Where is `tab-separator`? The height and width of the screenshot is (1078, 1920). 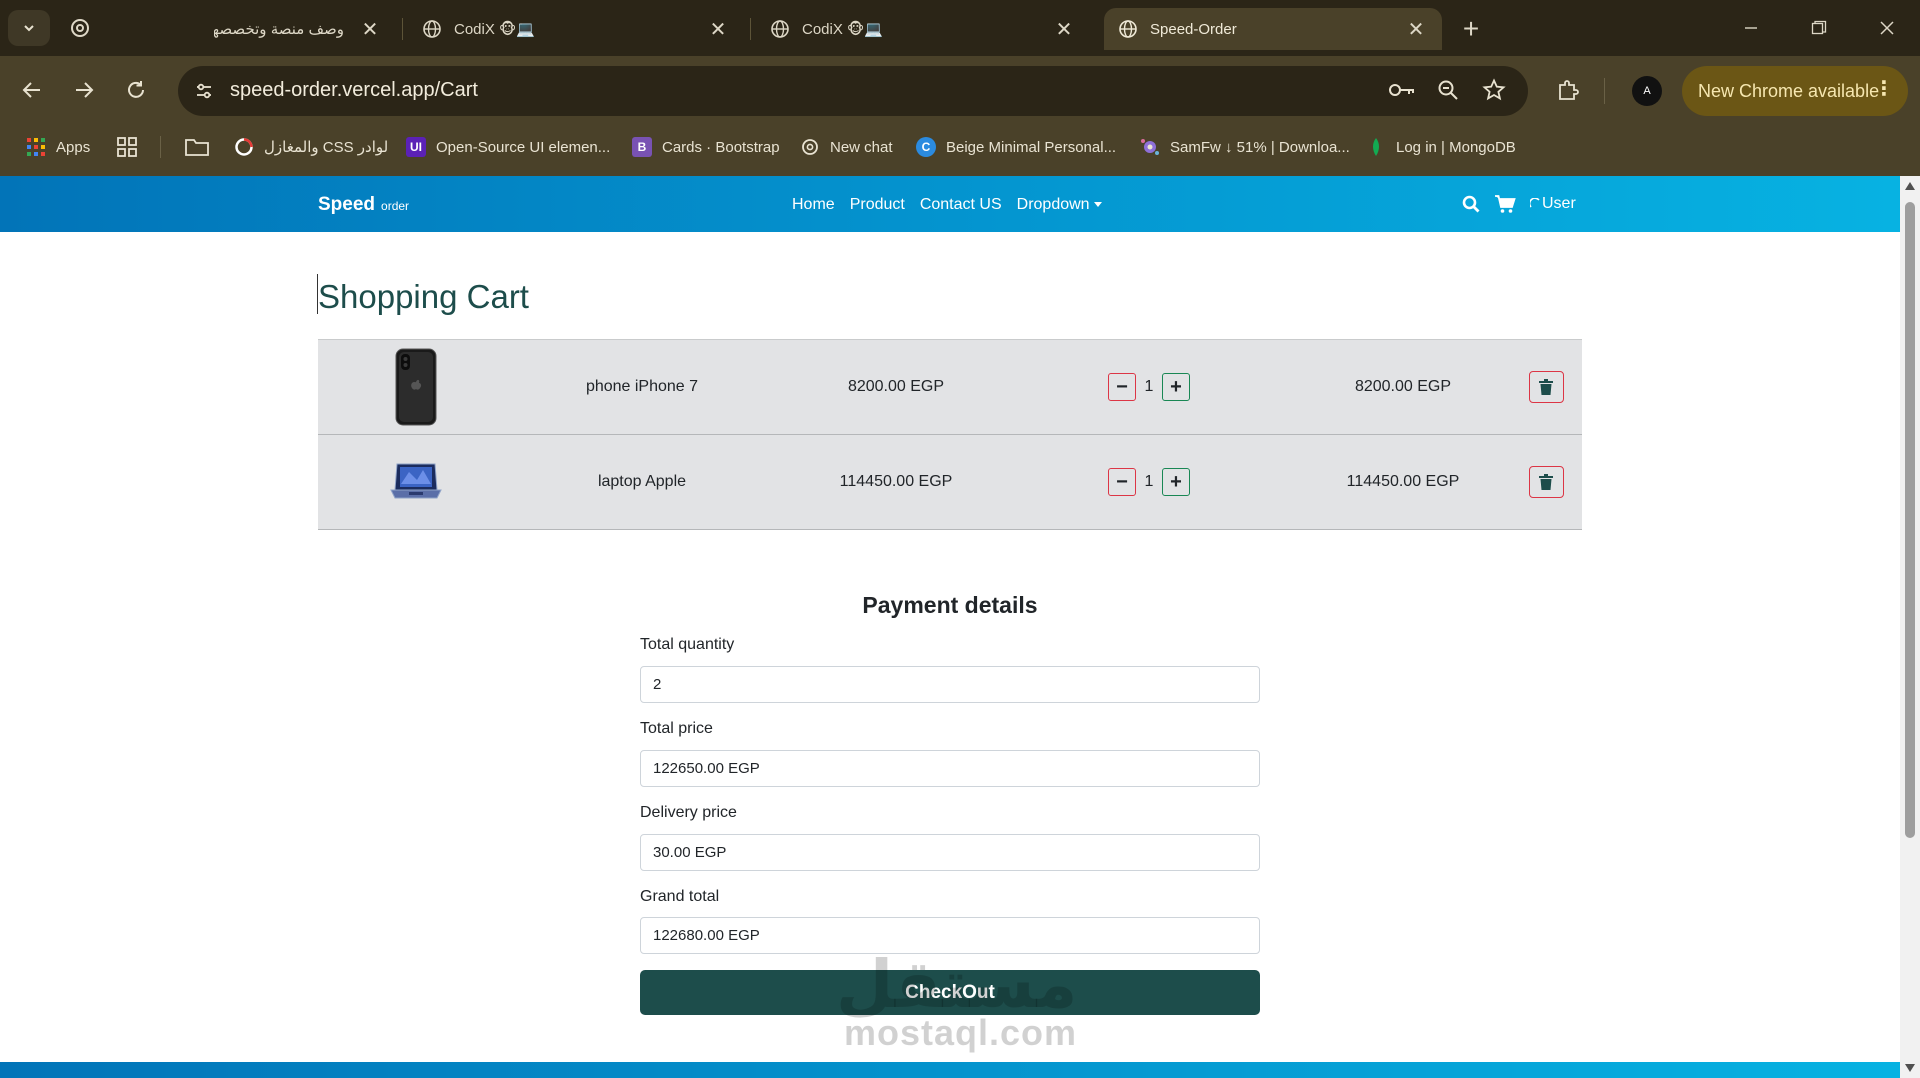
tab-separator is located at coordinates (750, 29).